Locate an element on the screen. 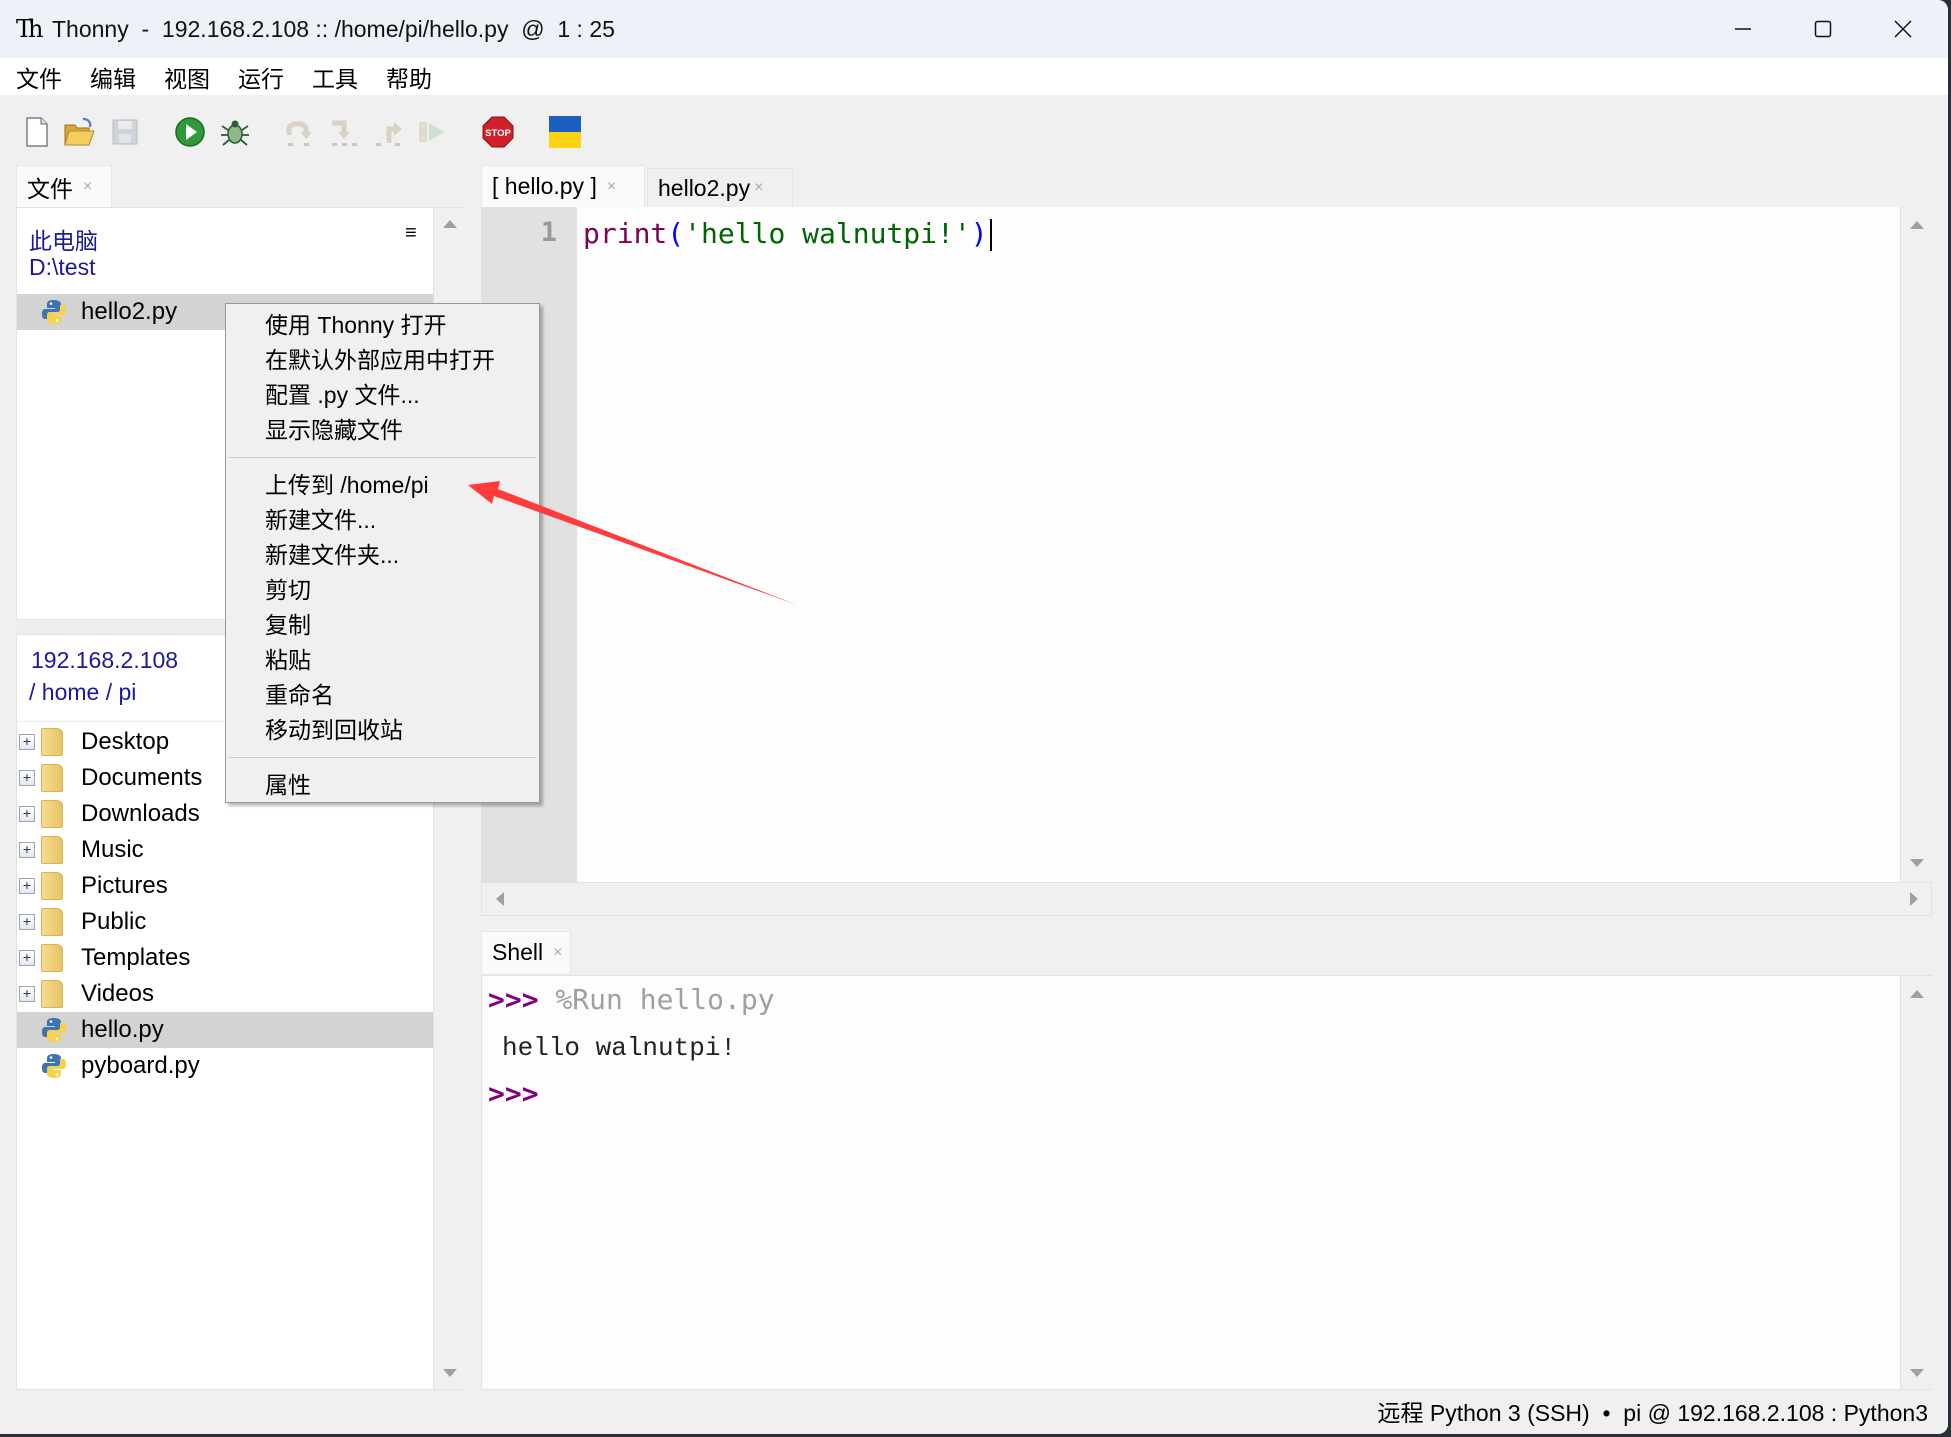 The image size is (1951, 1437). minimize-icon is located at coordinates (1743, 29).